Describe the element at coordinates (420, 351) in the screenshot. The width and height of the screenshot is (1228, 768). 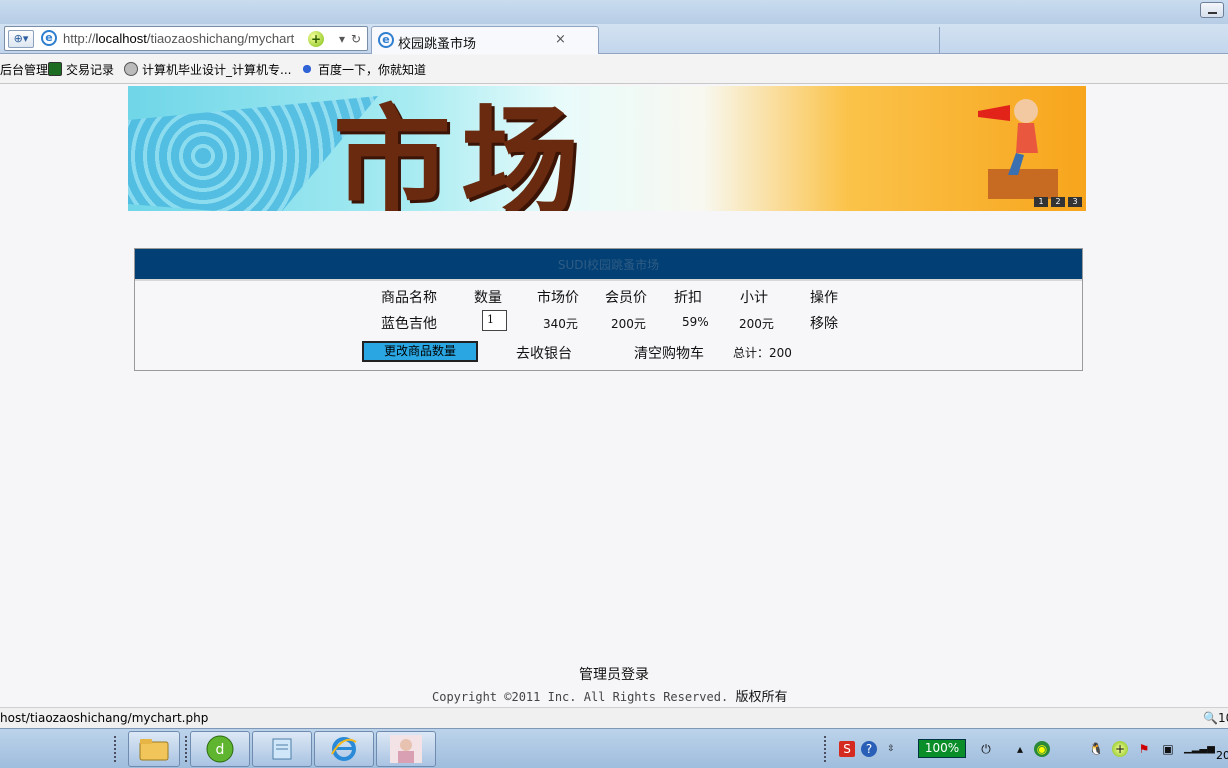
I see `update-quantity-button: 更改商品数量` at that location.